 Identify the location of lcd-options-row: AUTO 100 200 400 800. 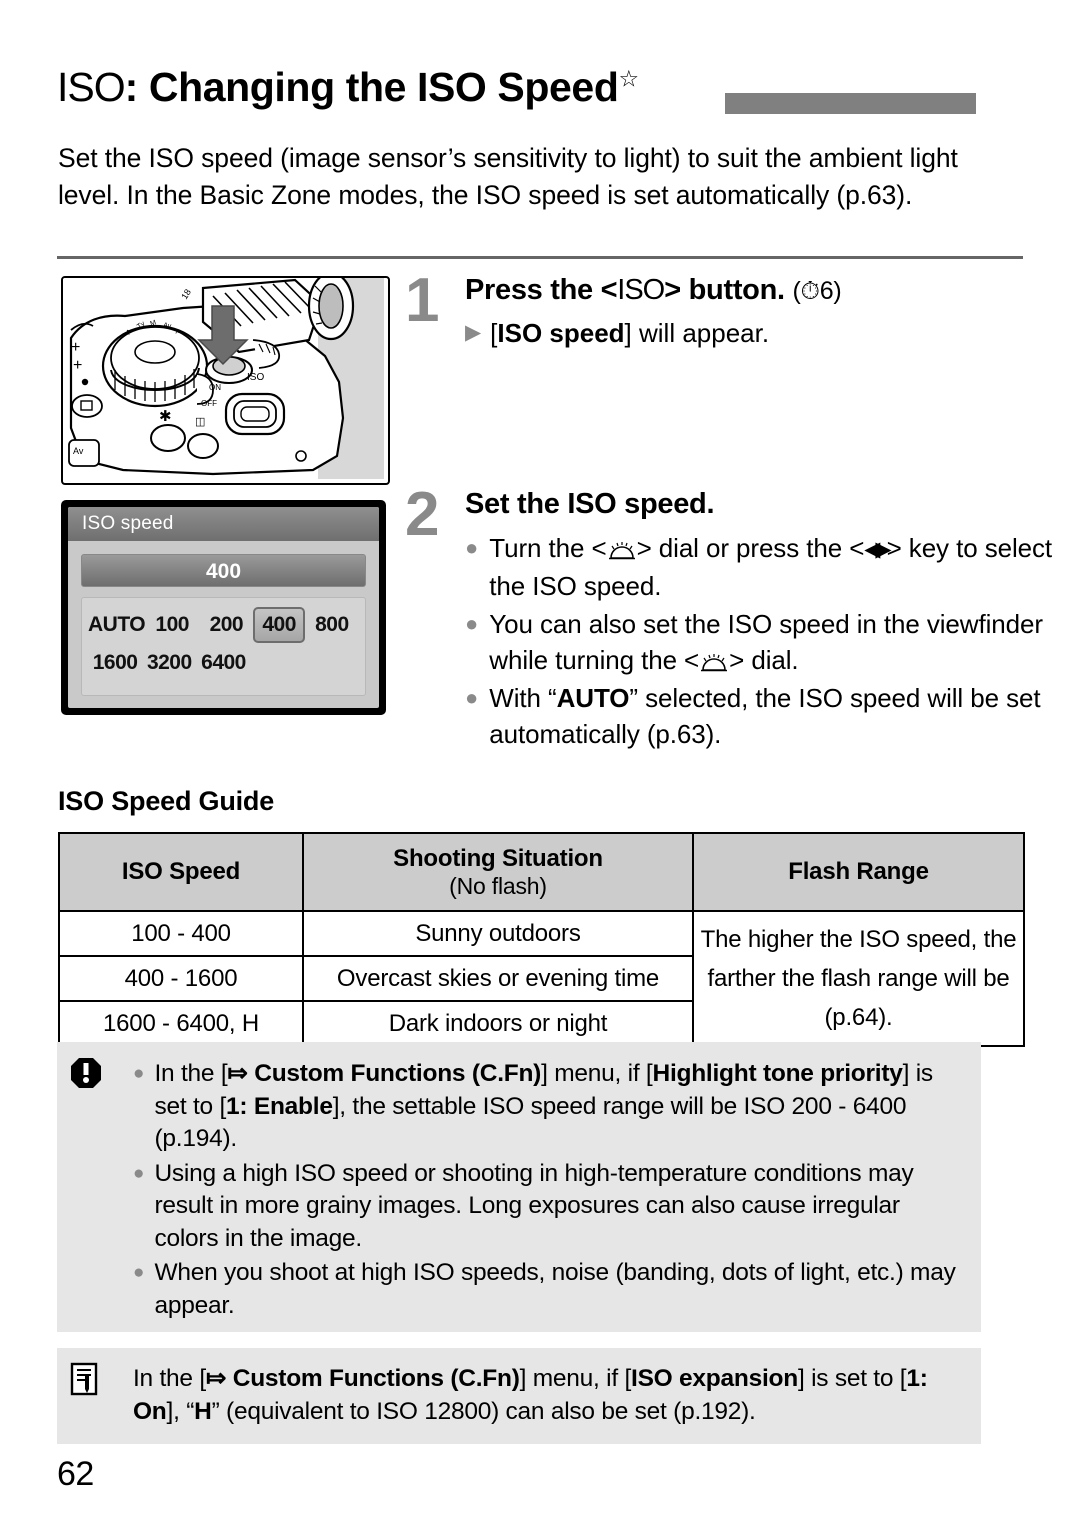
(223, 625).